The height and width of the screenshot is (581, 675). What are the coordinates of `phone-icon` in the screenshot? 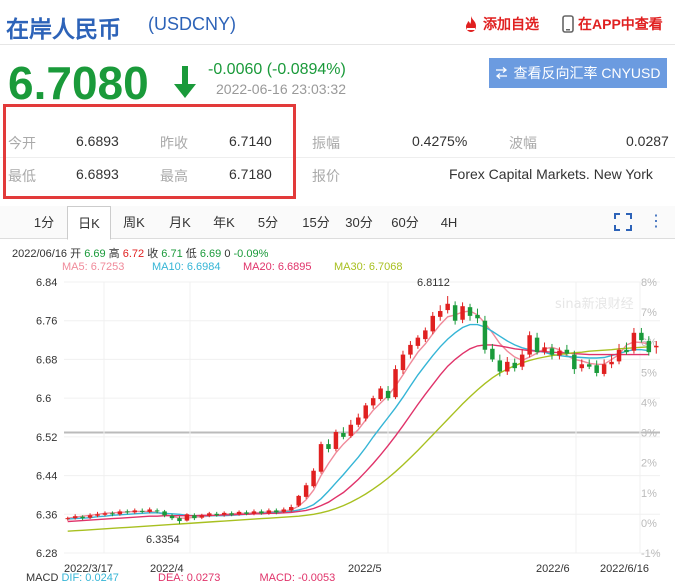 It's located at (568, 24).